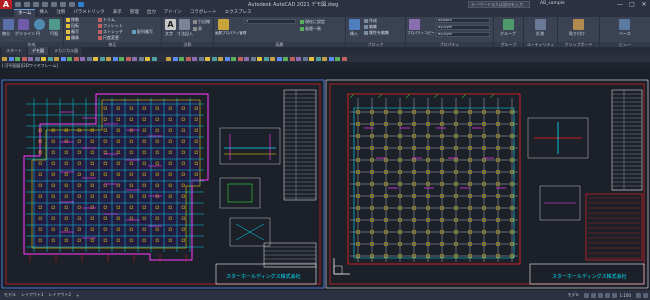 This screenshot has height=300, width=650. I want to click on line-icon, so click(8, 24).